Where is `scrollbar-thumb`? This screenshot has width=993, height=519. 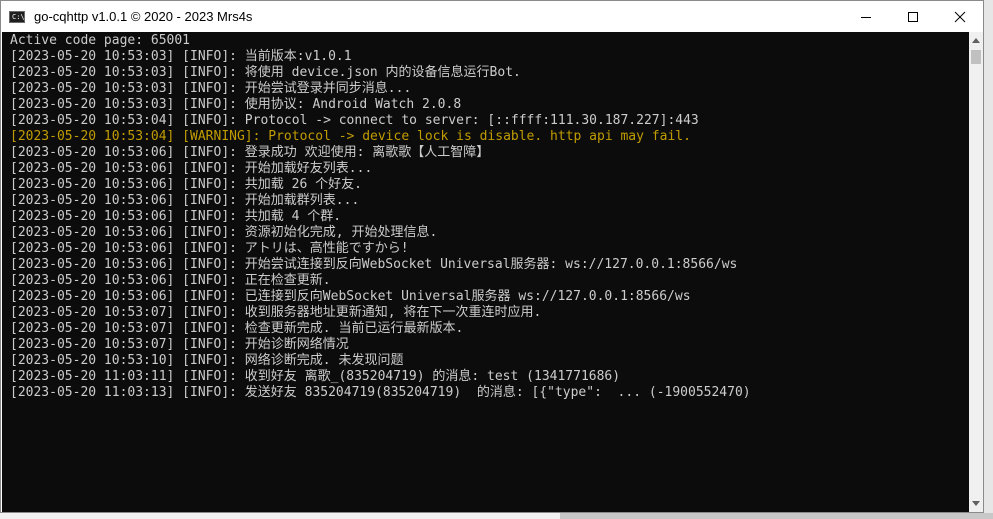
scrollbar-thumb is located at coordinates (976, 57).